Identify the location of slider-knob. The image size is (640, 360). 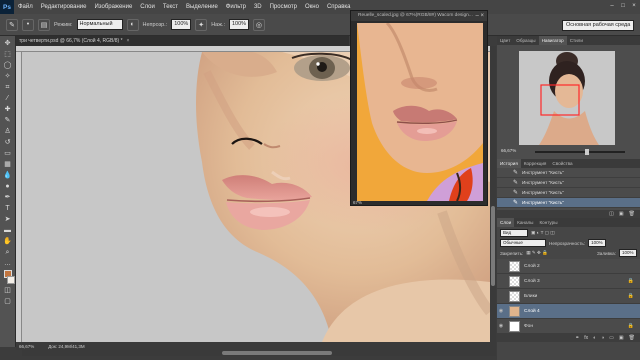
(587, 152).